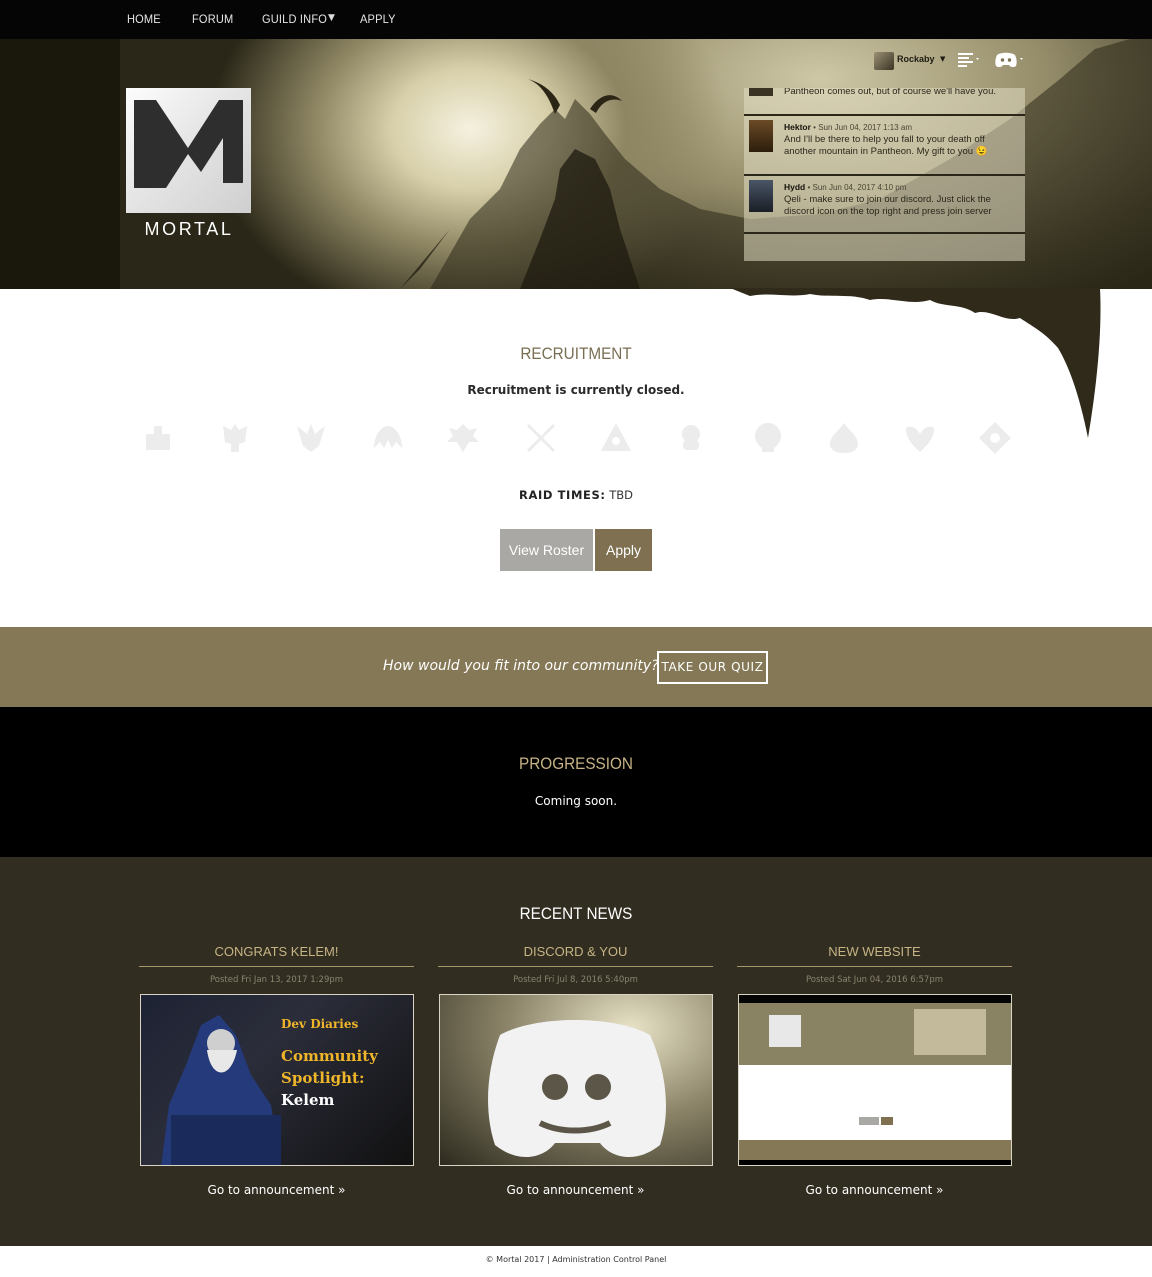  I want to click on take-quiz-button: TAKE OUR QUIZ, so click(712, 667).